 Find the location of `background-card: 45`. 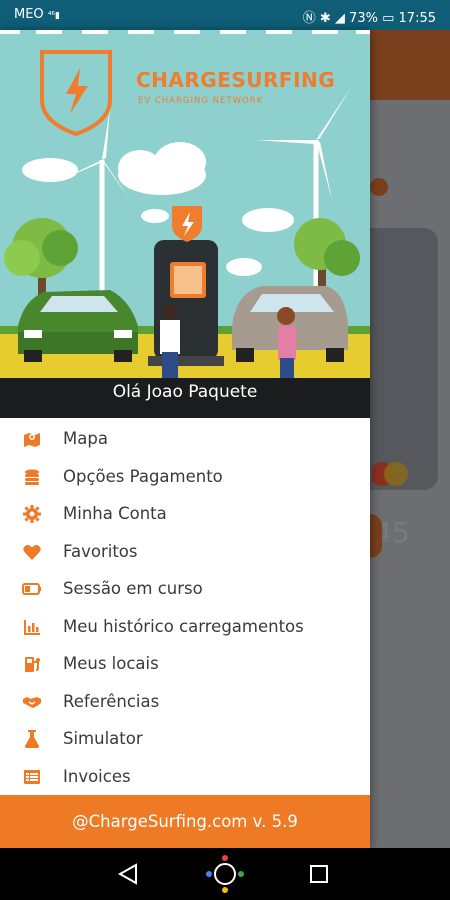

background-card: 45 is located at coordinates (404, 388).